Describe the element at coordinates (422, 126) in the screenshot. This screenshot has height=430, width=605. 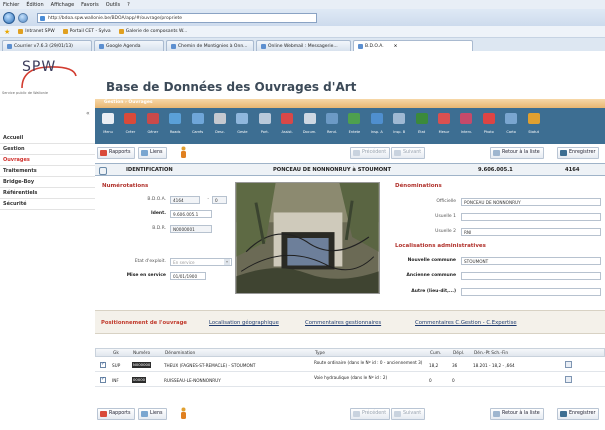
I see `toolbar-button-state: État` at that location.